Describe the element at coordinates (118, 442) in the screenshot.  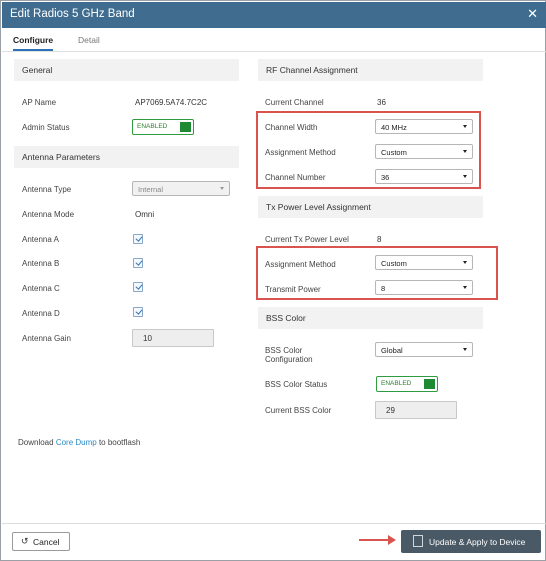
I see `download-suffix: to bootflash` at that location.